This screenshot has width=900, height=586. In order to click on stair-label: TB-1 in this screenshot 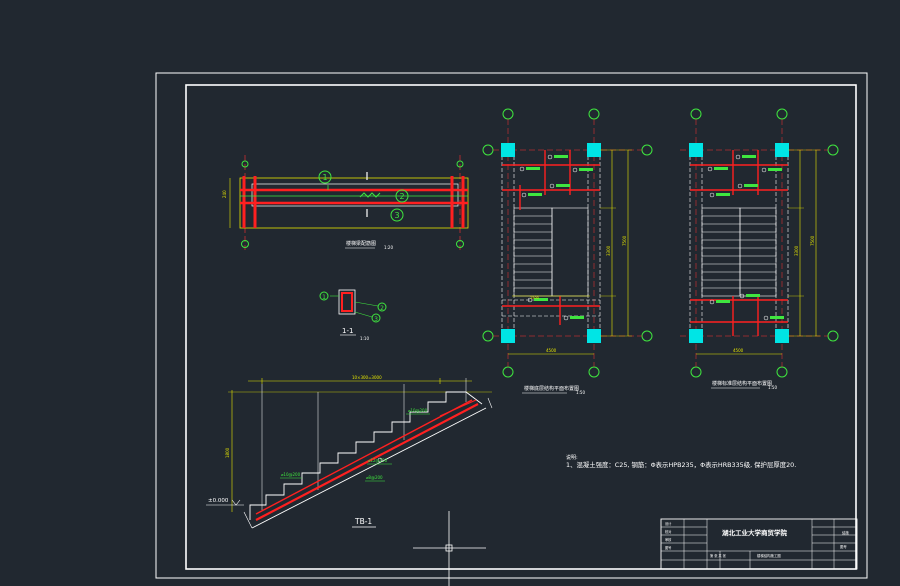, I will do `click(363, 521)`.